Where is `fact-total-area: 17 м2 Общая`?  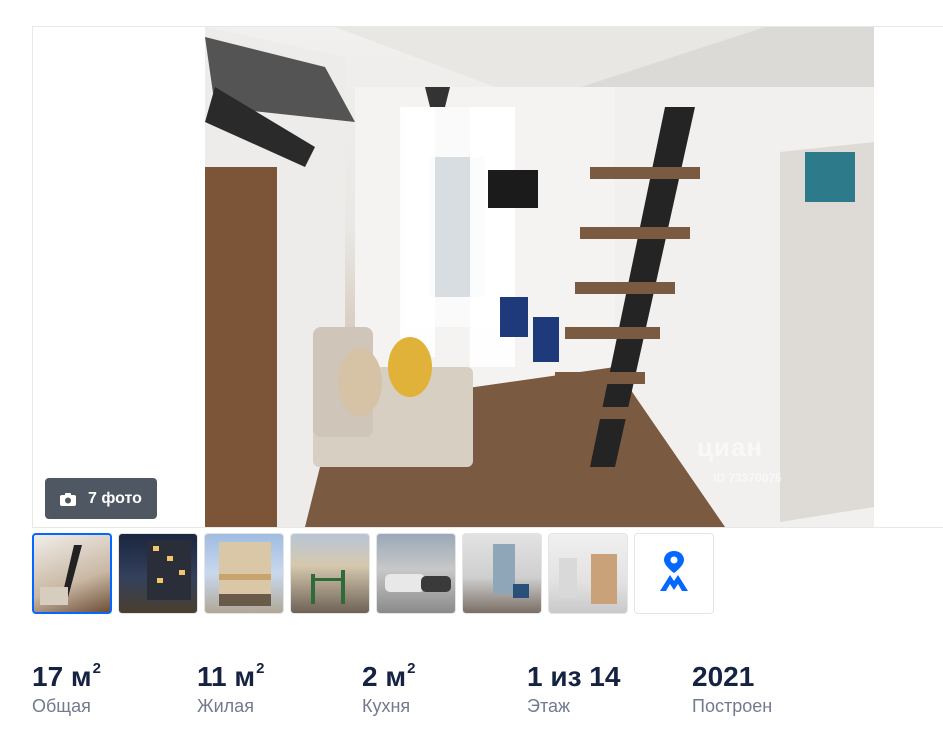
fact-total-area: 17 м2 Общая is located at coordinates (114, 684).